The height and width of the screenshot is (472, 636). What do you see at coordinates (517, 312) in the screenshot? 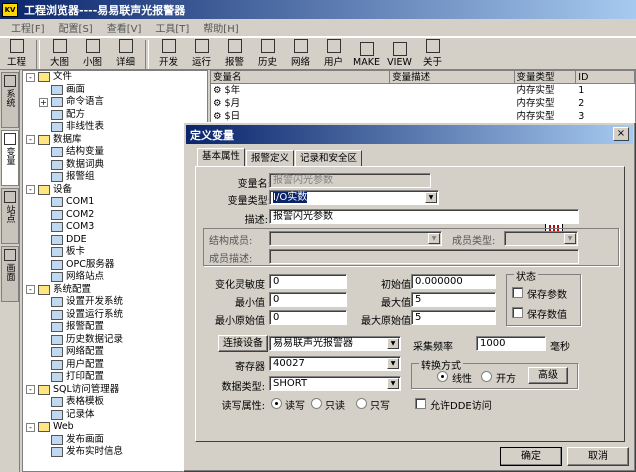
I see `keep-value-checkbox` at bounding box center [517, 312].